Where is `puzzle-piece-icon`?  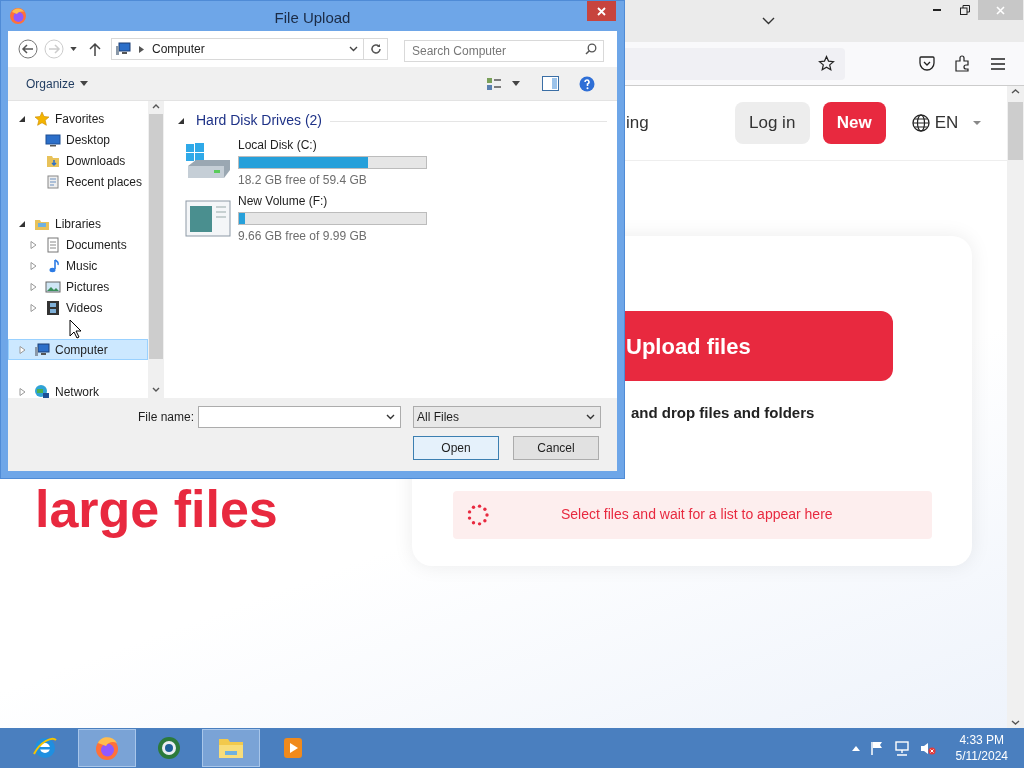 puzzle-piece-icon is located at coordinates (963, 63).